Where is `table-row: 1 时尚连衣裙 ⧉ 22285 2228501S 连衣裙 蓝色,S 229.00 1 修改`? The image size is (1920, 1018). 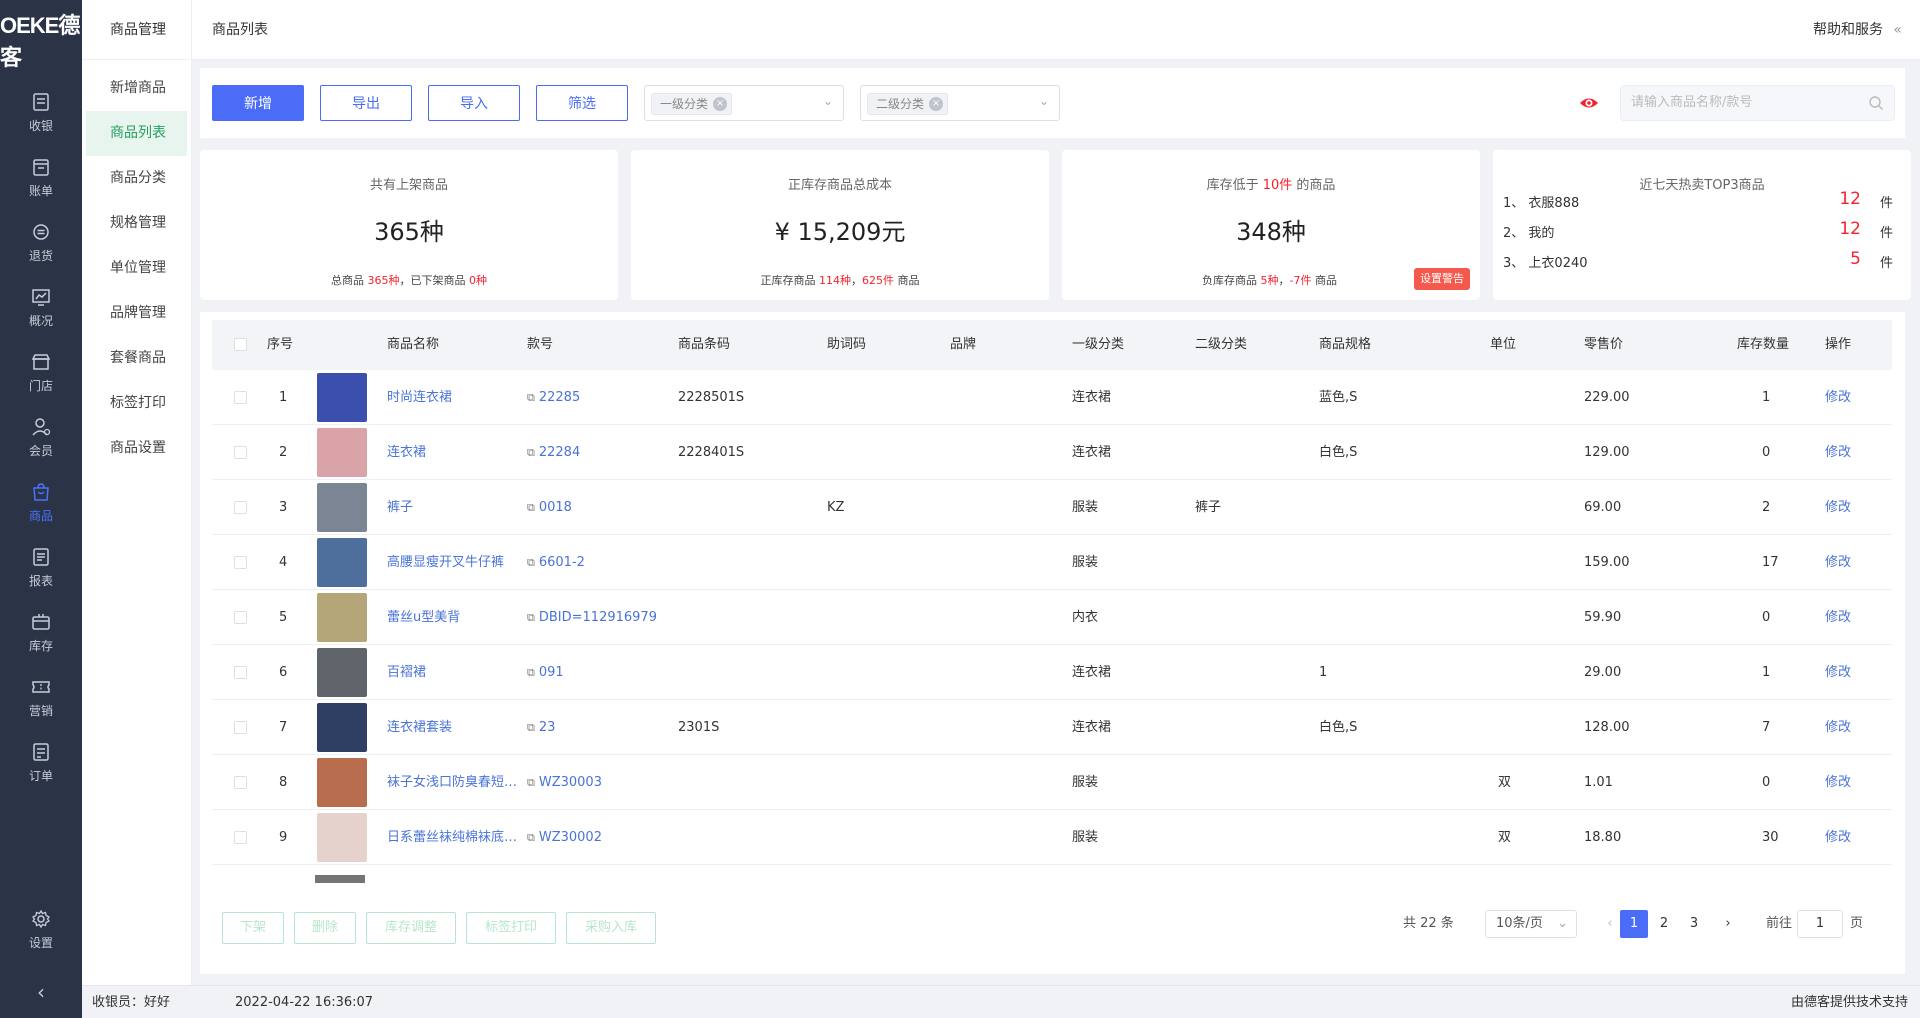 table-row: 1 时尚连衣裙 ⧉ 22285 2228501S 连衣裙 蓝色,S 229.00 1 修改 is located at coordinates (1052, 397).